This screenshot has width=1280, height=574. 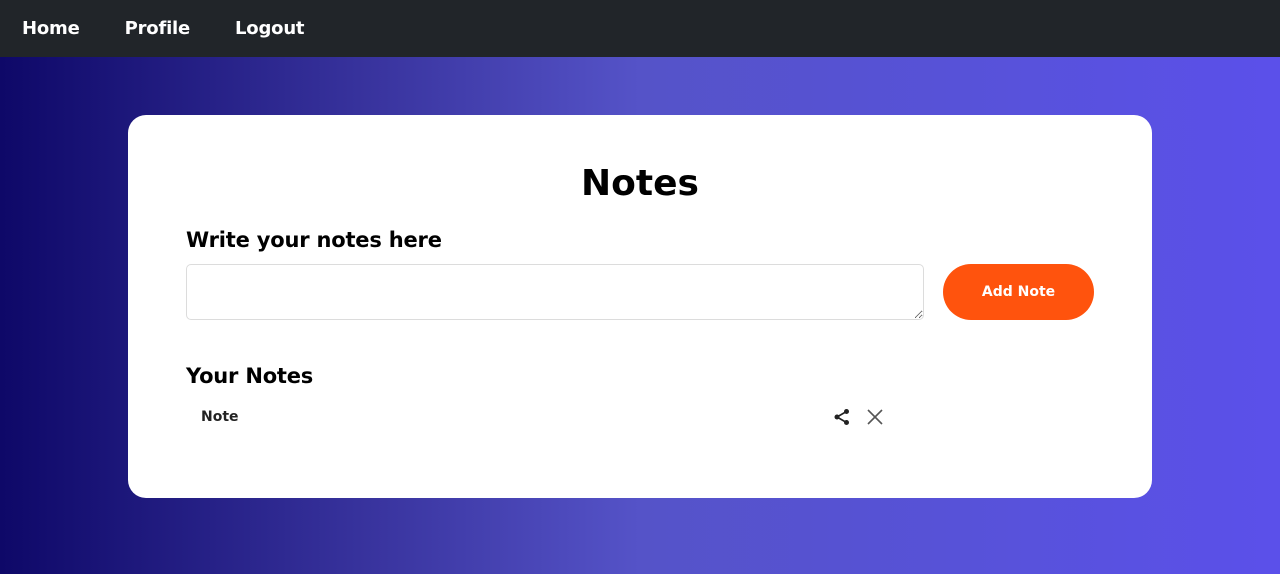 I want to click on note-list-item: Note, so click(x=536, y=417).